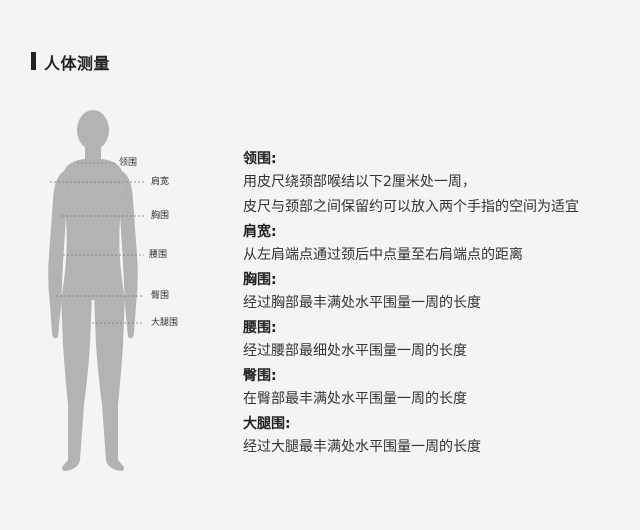 Image resolution: width=640 pixels, height=530 pixels. Describe the element at coordinates (158, 255) in the screenshot. I see `label-waist: 腰围` at that location.